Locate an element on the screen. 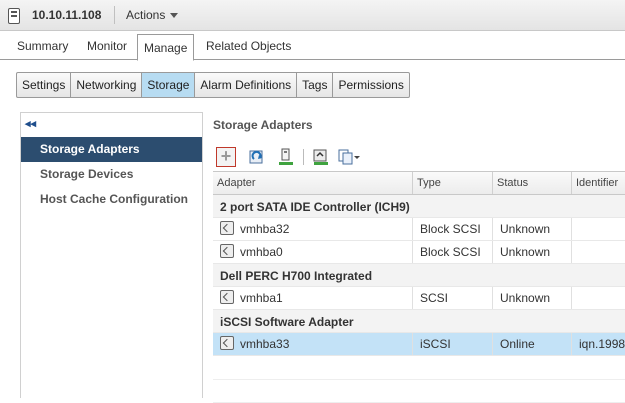  table-row: vmhba1 SCSI Unknown is located at coordinates (419, 298).